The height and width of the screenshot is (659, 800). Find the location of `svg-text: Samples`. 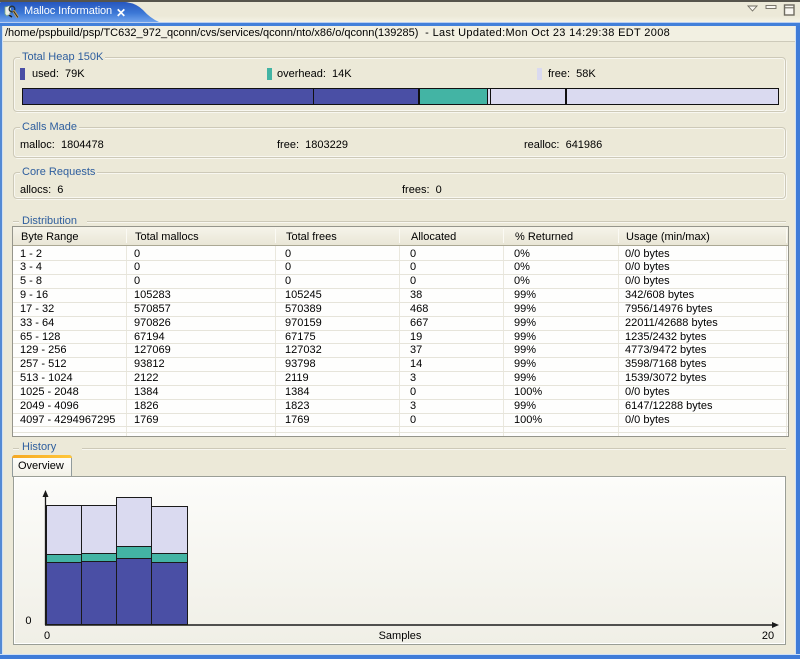

svg-text: Samples is located at coordinates (400, 636).